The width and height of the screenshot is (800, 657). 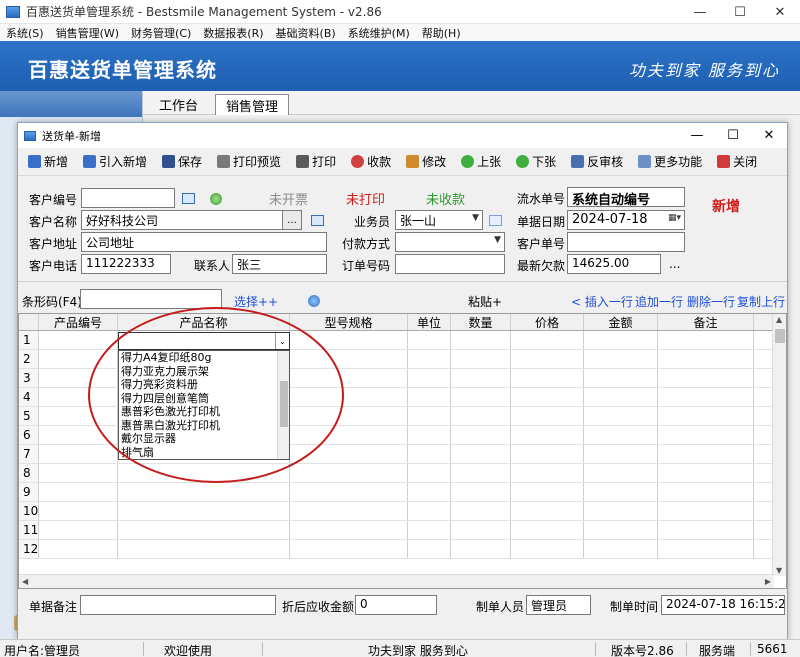 I want to click on tab-workbench: 工作台, so click(x=178, y=104).